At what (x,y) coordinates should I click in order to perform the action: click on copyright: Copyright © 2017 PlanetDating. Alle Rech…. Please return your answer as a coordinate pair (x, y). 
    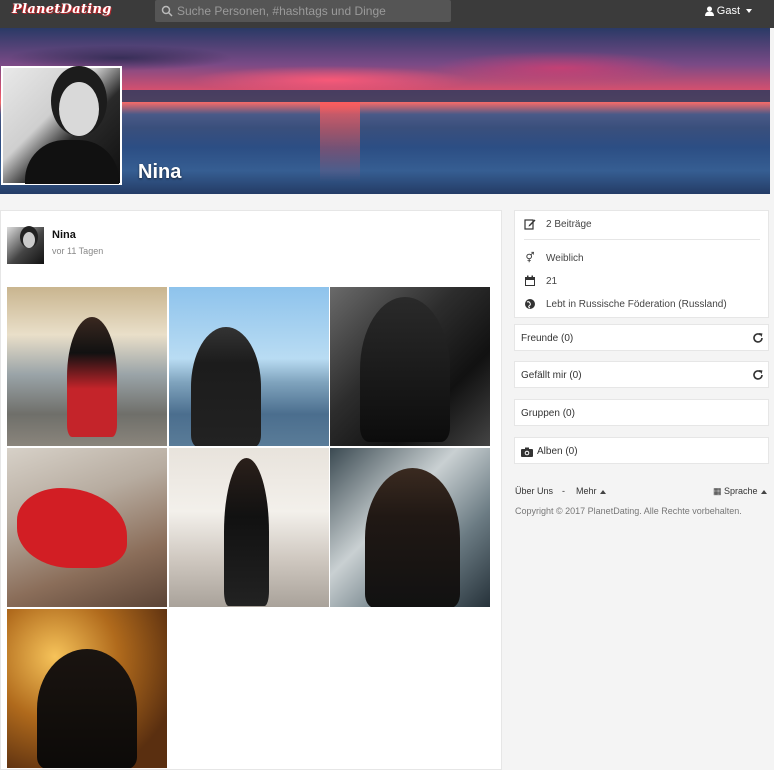
    Looking at the image, I should click on (628, 511).